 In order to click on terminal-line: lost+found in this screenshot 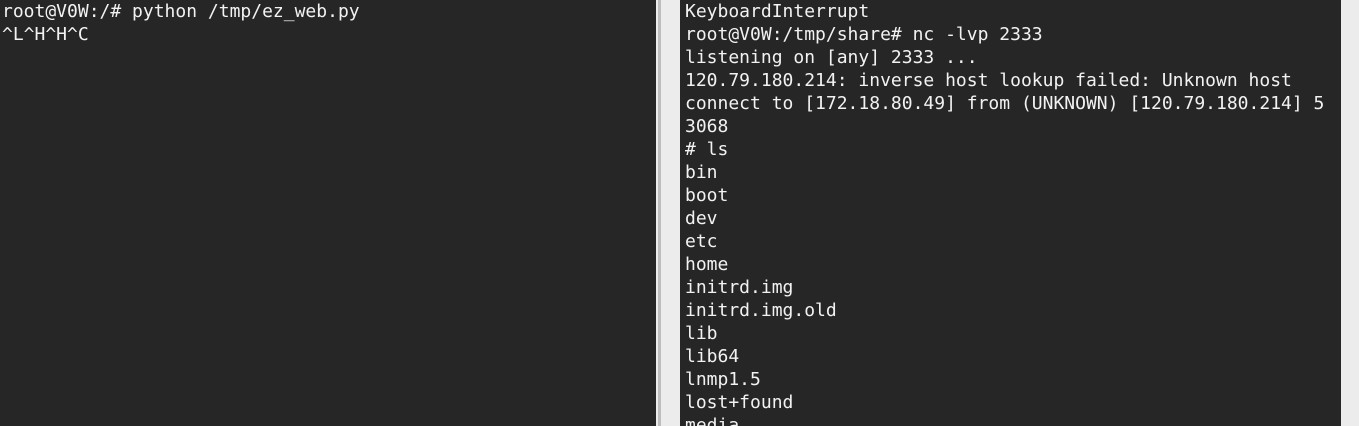, I will do `click(739, 402)`.